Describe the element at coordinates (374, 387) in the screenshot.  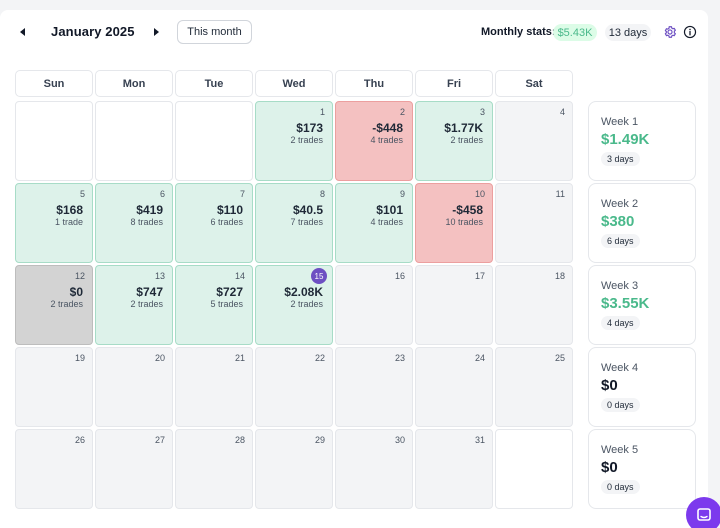
I see `day-cell: 23` at that location.